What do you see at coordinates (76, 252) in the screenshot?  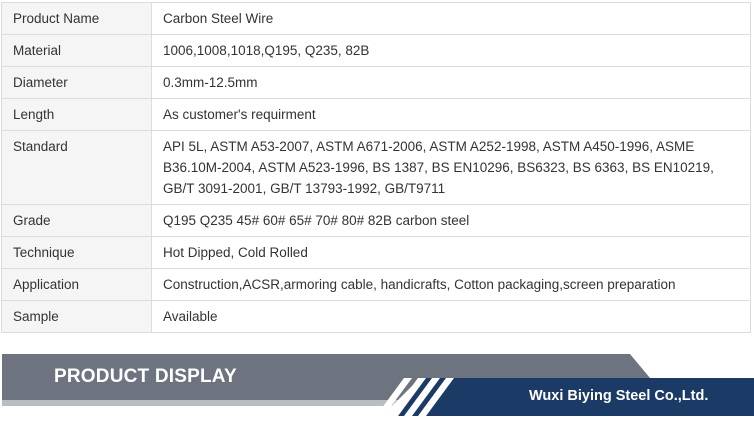 I see `row-label: Technique` at bounding box center [76, 252].